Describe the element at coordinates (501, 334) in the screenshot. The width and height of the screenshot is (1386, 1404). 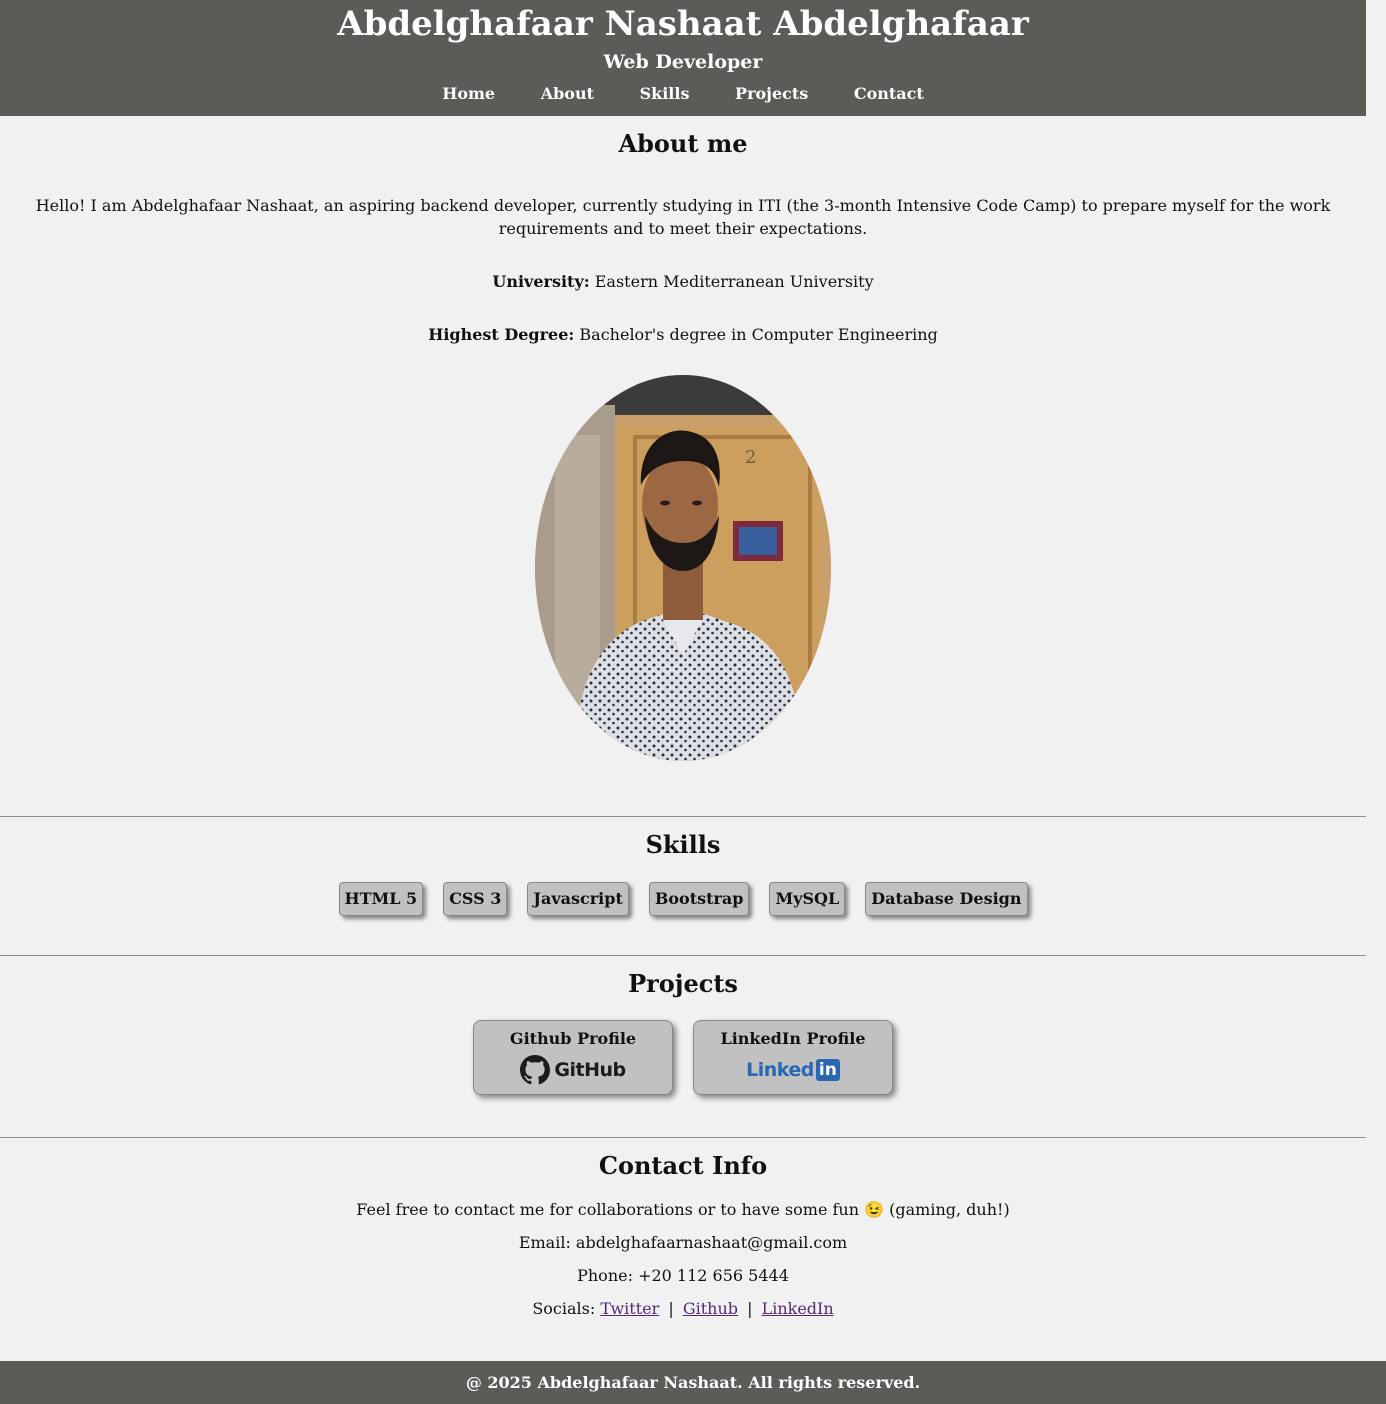
I see `degree-label: Highest Degree:` at that location.